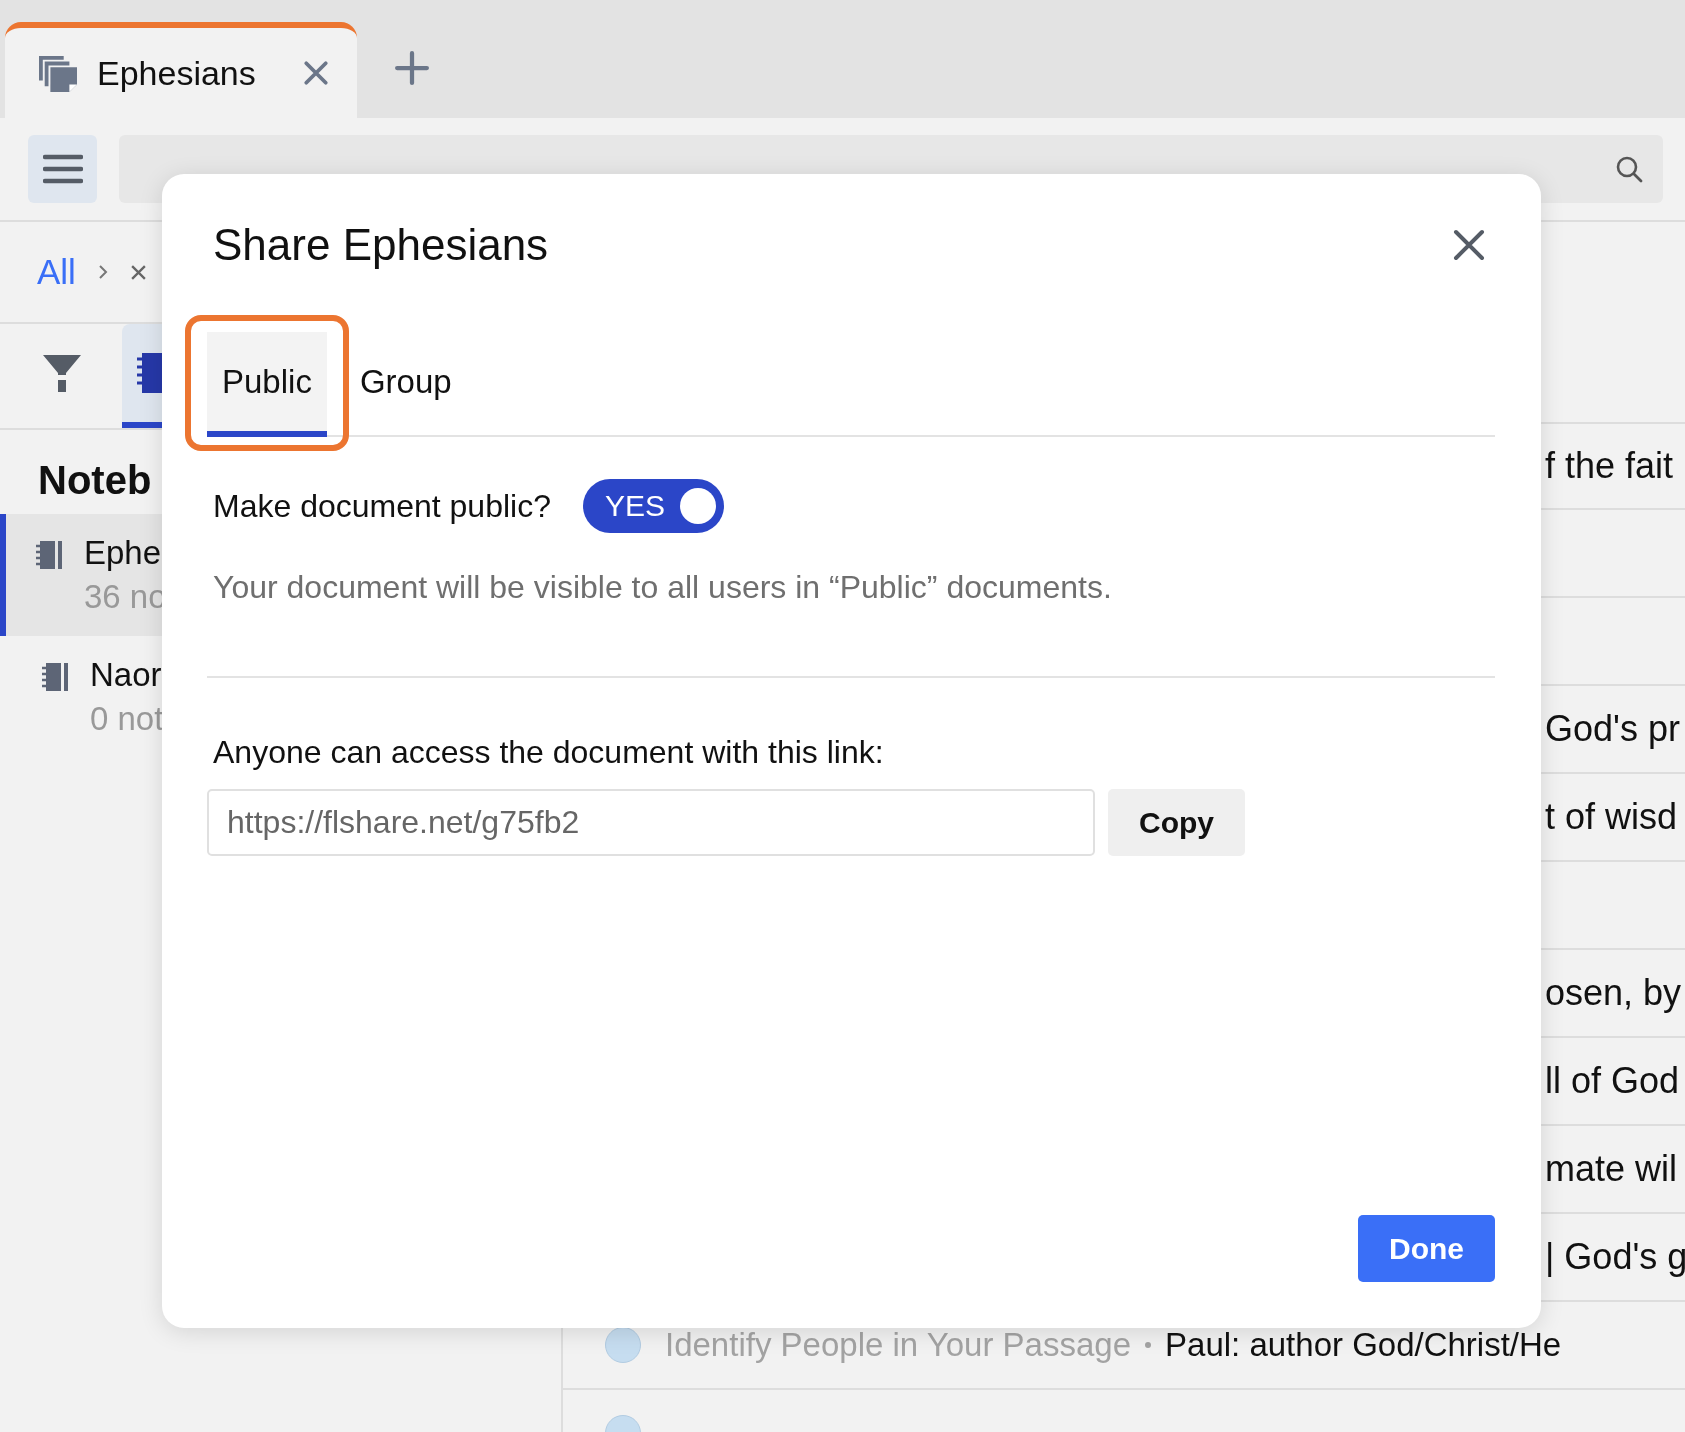  I want to click on tab-title: Ephesians, so click(177, 73).